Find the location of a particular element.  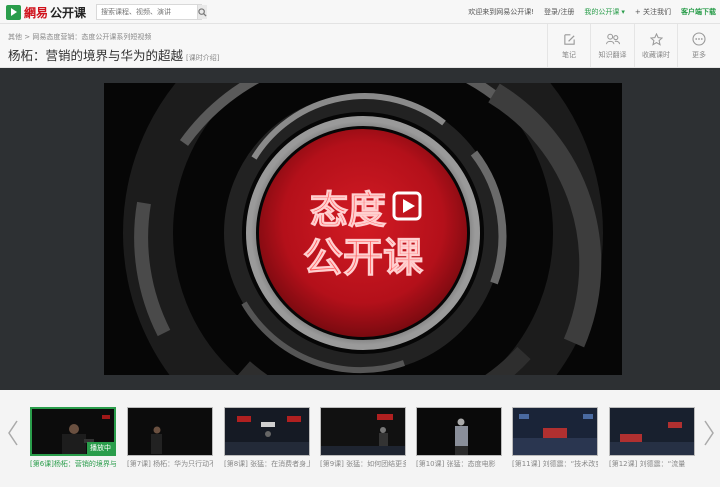

playlist-item: 播放中 [第6课]杨柘：营销的境界与华为的超越 is located at coordinates (73, 438).